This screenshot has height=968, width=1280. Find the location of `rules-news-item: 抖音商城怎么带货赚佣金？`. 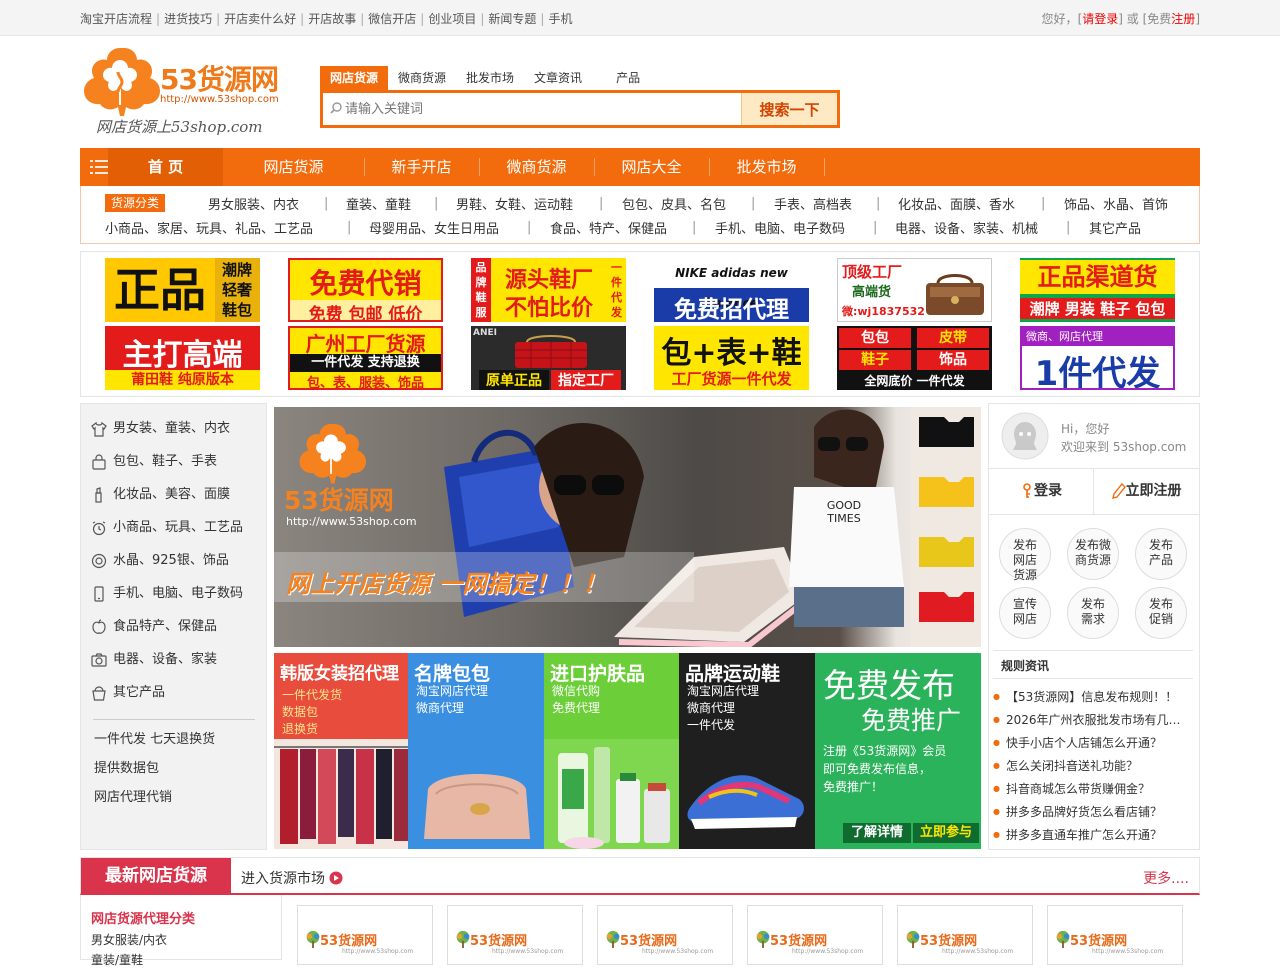

rules-news-item: 抖音商城怎么带货赚佣金？ is located at coordinates (1092, 788).